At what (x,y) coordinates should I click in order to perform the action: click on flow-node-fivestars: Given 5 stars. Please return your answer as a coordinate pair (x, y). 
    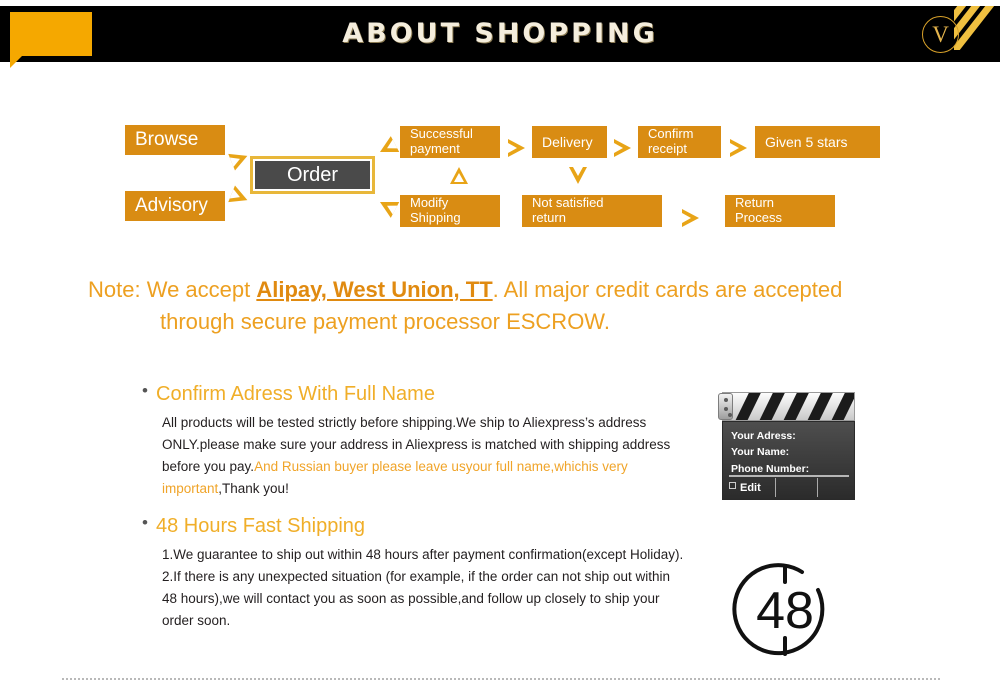
    Looking at the image, I should click on (817, 142).